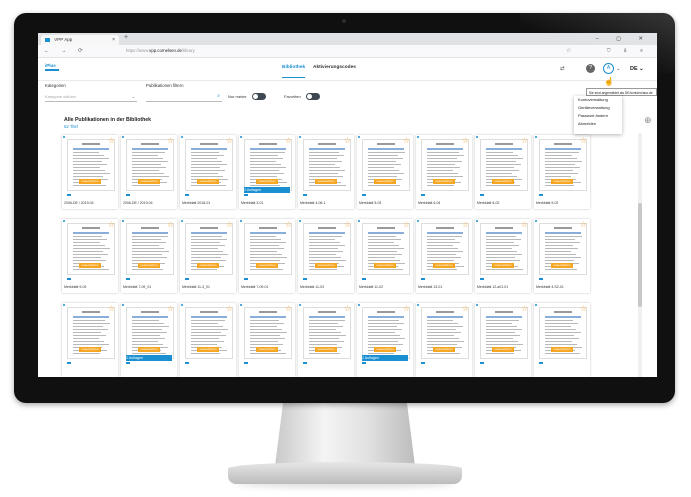  I want to click on sync-icon: ⇄, so click(562, 69).